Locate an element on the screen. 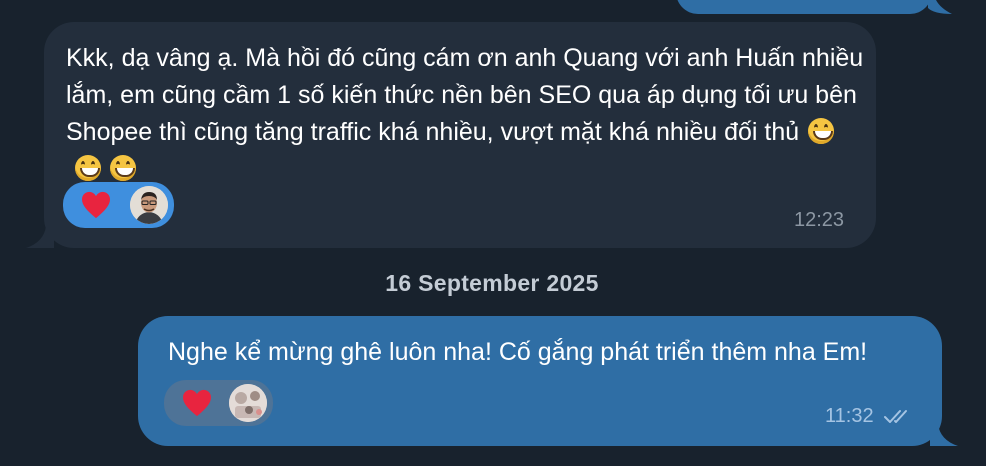  previous-message-bubble is located at coordinates (804, 7).